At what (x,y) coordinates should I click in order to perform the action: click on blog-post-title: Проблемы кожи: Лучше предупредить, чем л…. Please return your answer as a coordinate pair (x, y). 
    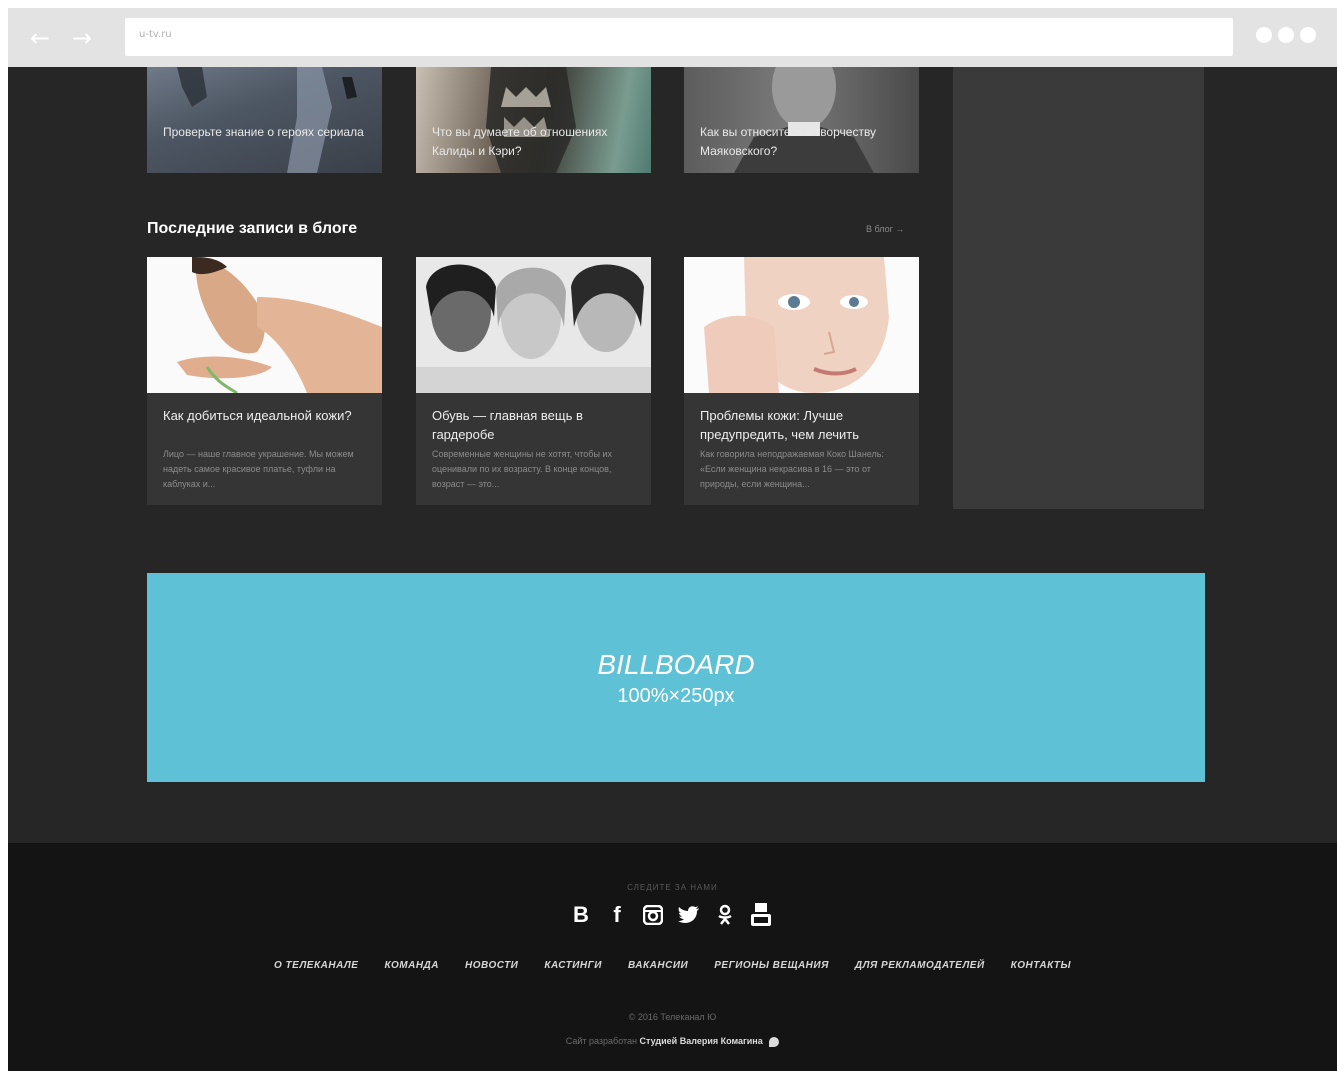
    Looking at the image, I should click on (800, 425).